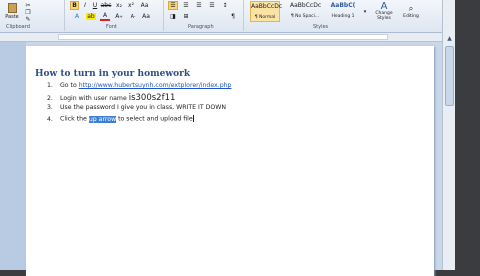 This screenshot has height=276, width=480. I want to click on list-number: 3., so click(50, 107).